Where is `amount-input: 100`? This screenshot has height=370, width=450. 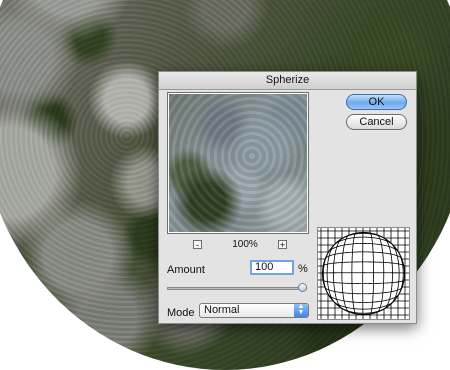 amount-input: 100 is located at coordinates (272, 267).